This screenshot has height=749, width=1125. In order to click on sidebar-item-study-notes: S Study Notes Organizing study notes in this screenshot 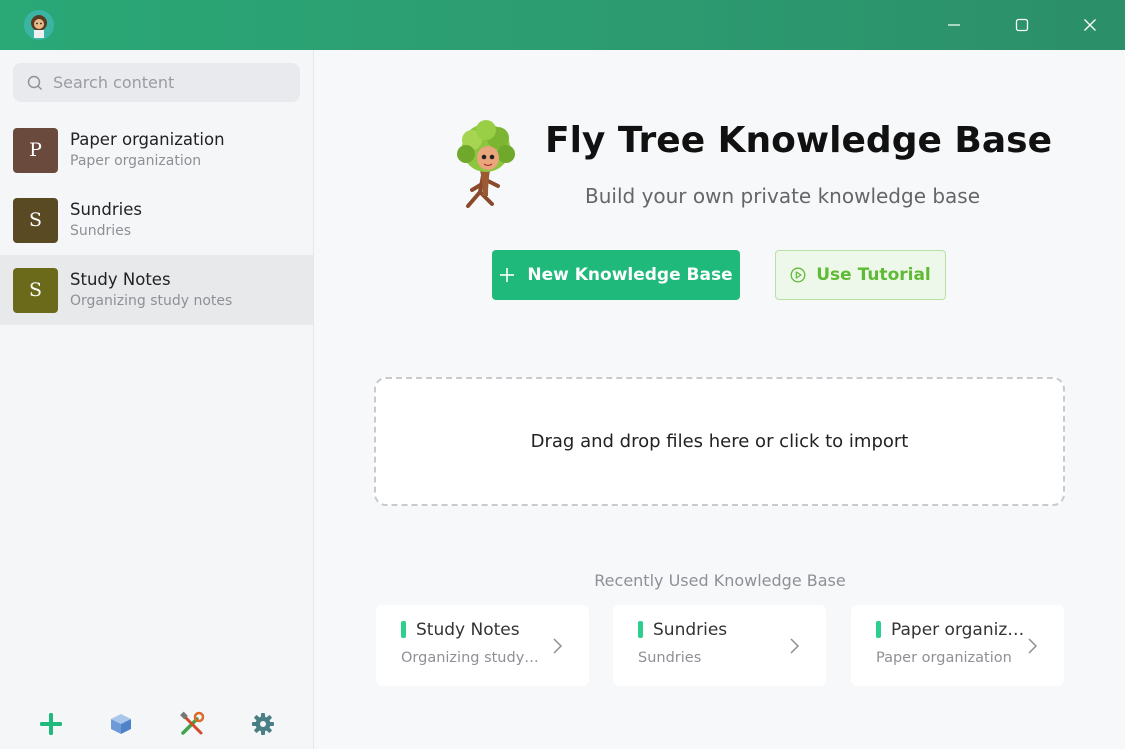, I will do `click(156, 290)`.